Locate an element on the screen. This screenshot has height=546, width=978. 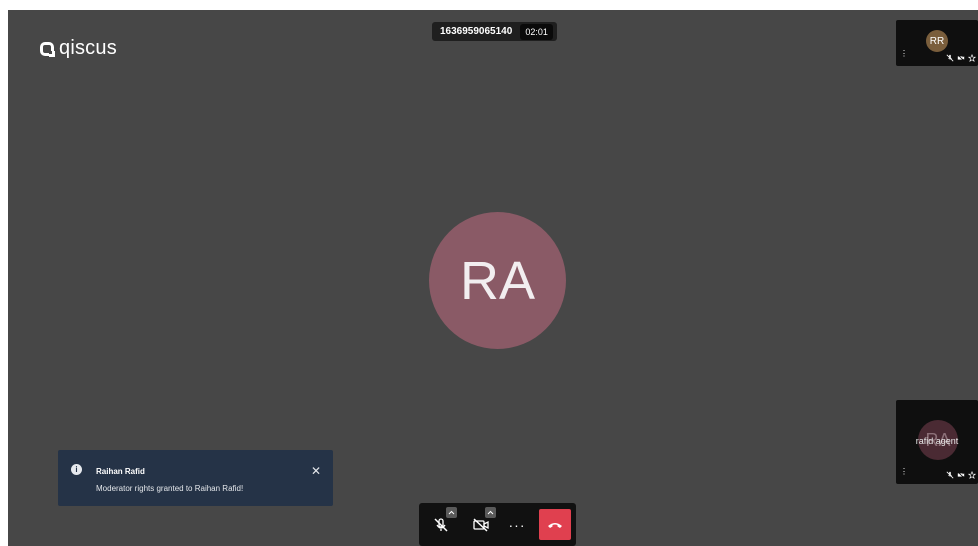
qiscus-logo-icon is located at coordinates (47, 49).